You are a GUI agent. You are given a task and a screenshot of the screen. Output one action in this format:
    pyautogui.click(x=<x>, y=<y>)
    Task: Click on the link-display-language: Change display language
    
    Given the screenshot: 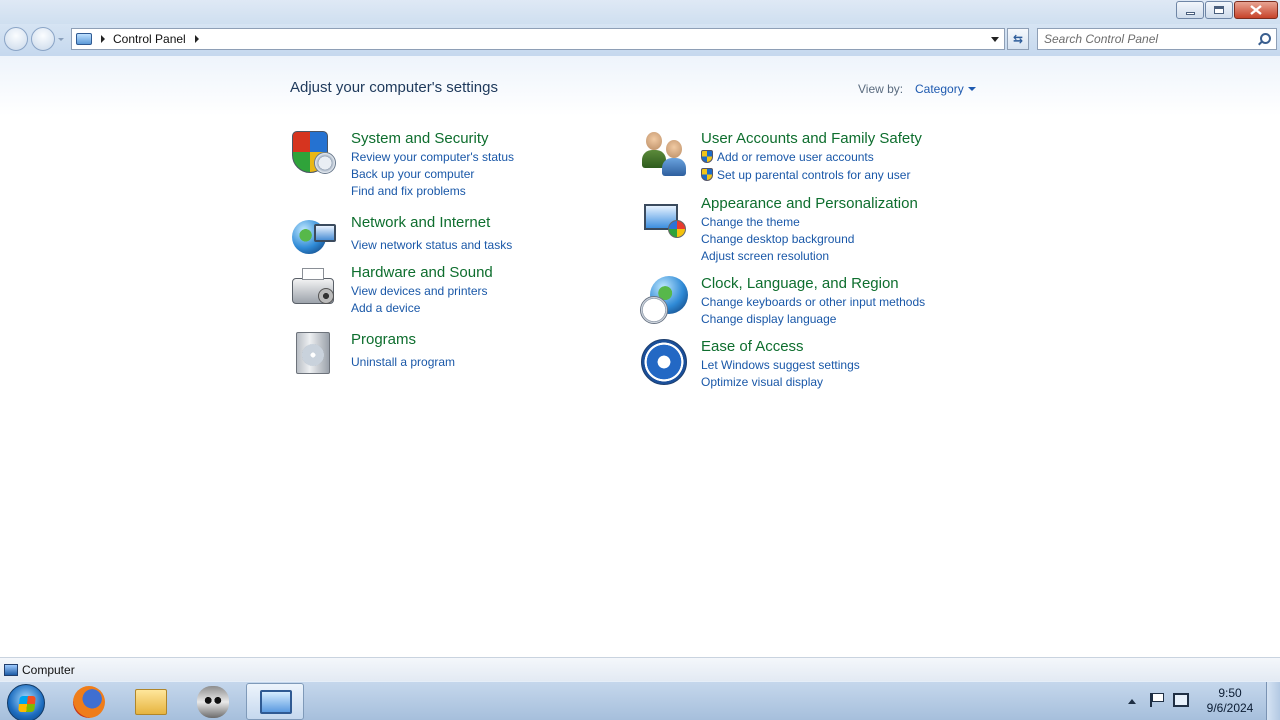 What is the action you would take?
    pyautogui.click(x=768, y=319)
    